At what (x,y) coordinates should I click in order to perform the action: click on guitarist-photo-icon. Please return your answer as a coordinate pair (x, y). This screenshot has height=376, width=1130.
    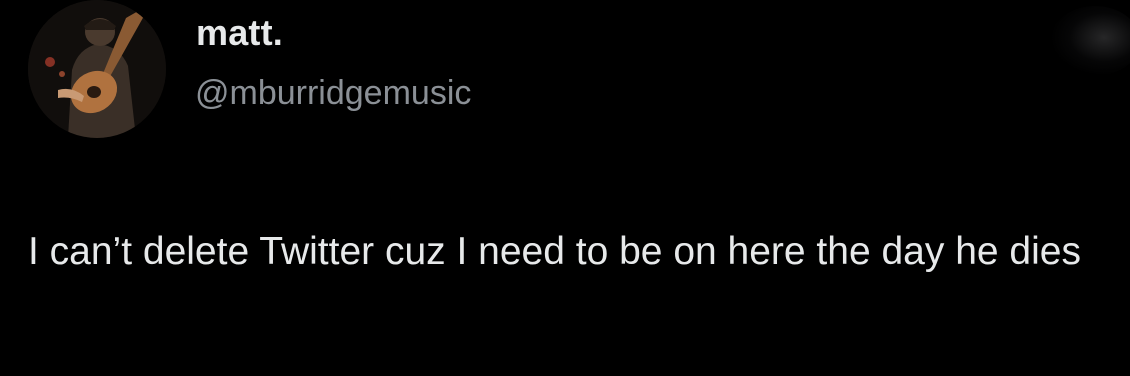
    Looking at the image, I should click on (97, 69).